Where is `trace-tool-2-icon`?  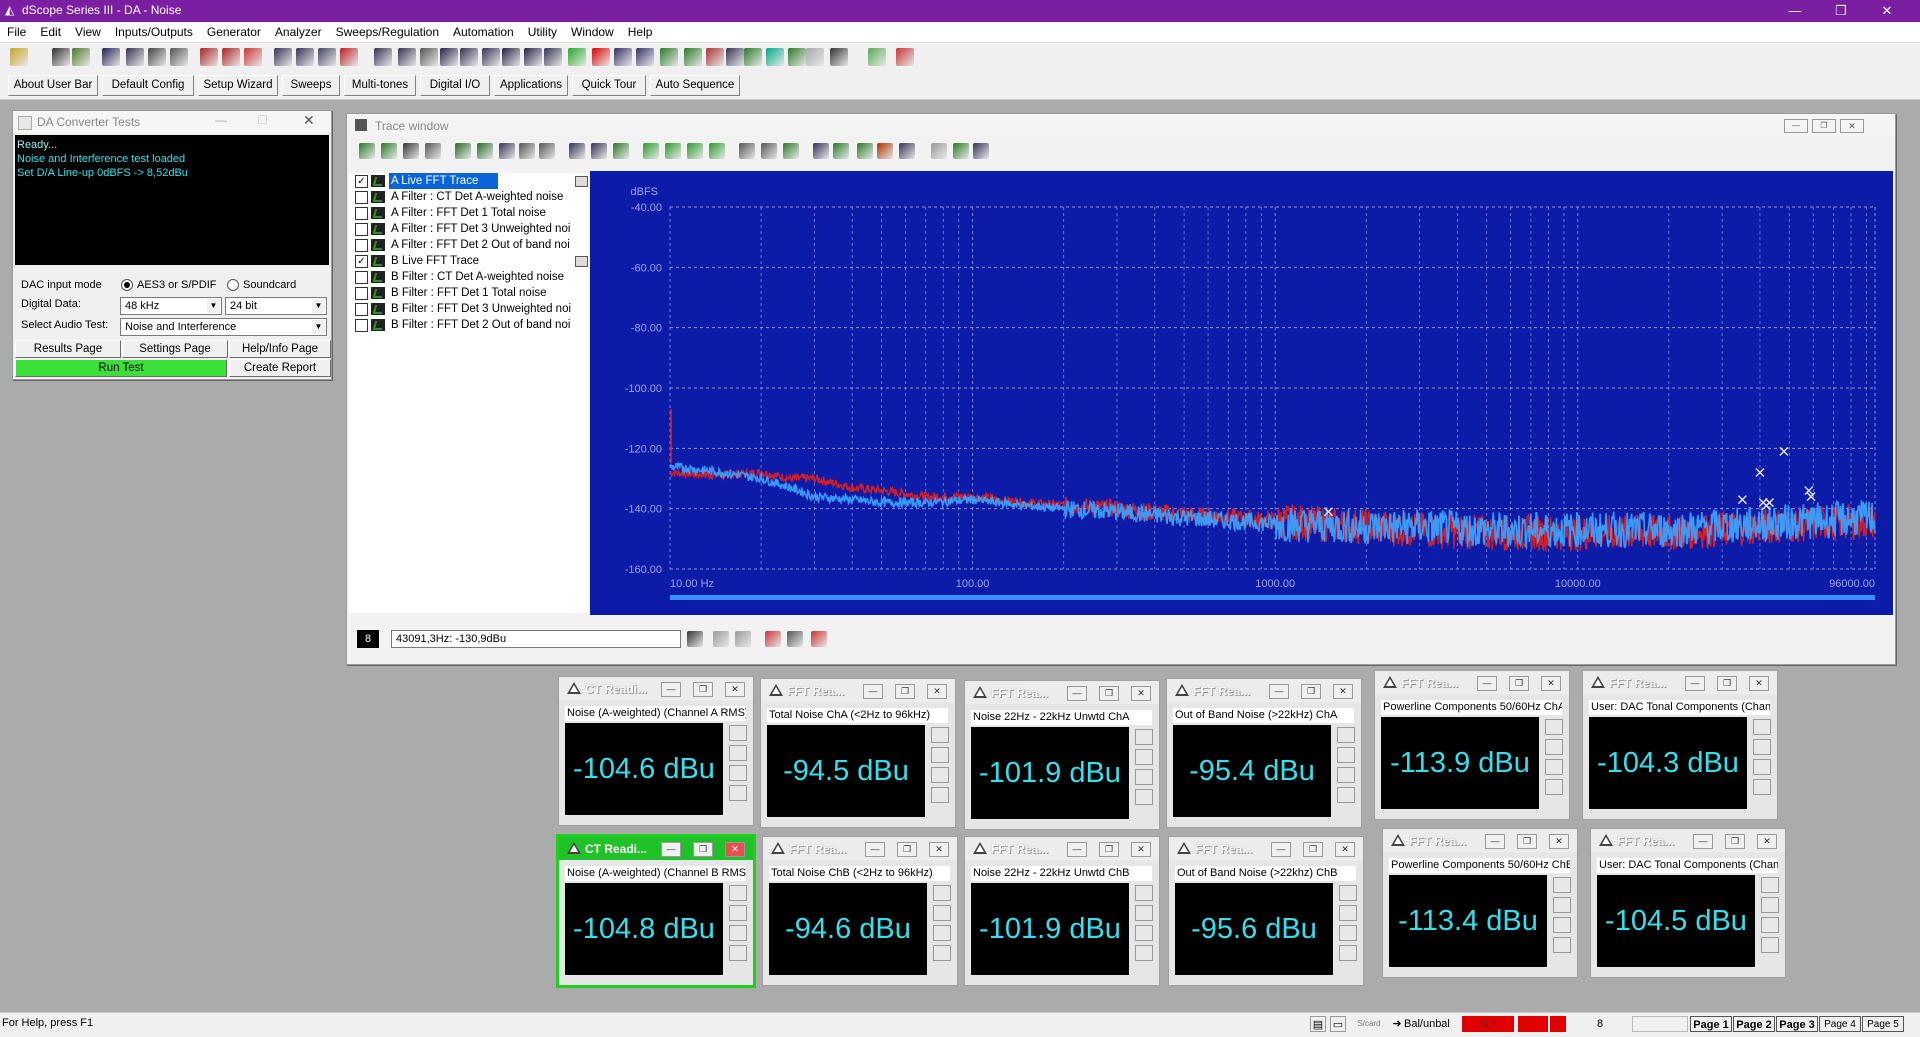
trace-tool-2-icon is located at coordinates (389, 151).